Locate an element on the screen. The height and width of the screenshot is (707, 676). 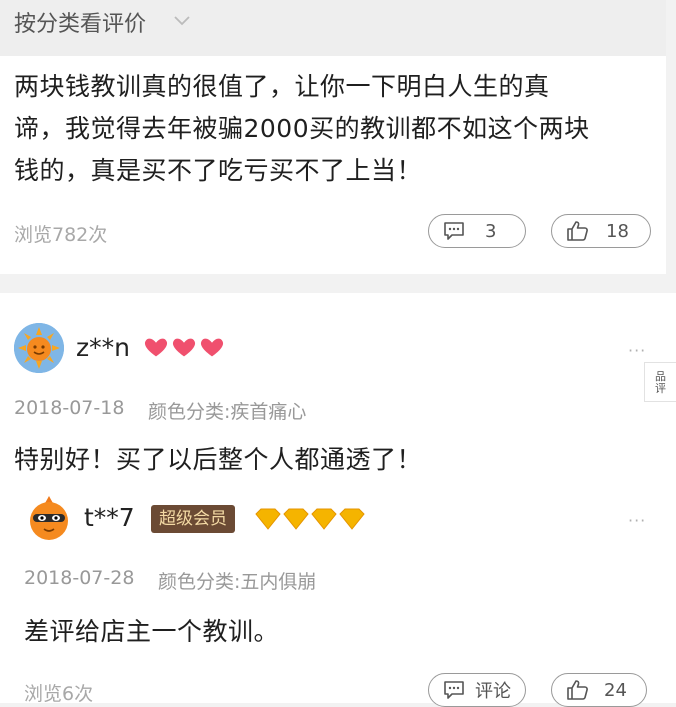
comment-button: 3 is located at coordinates (477, 231).